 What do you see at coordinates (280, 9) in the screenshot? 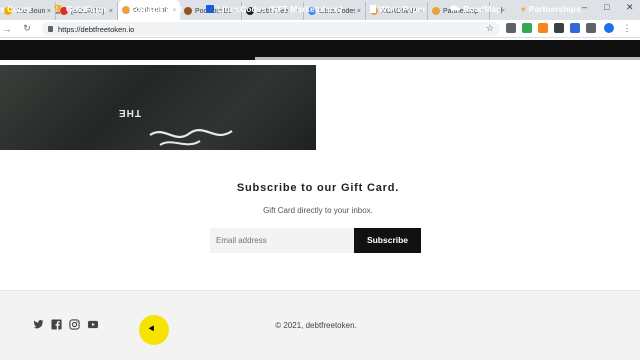
I see `nav-item-label: Libra.Codes (NFT Marketplace)` at bounding box center [280, 9].